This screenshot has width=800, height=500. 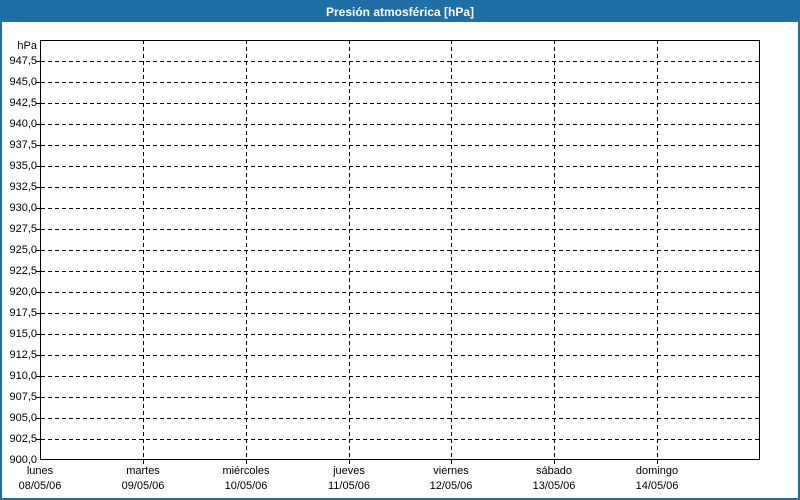 I want to click on y-tick-label: 912,5, so click(x=23, y=355).